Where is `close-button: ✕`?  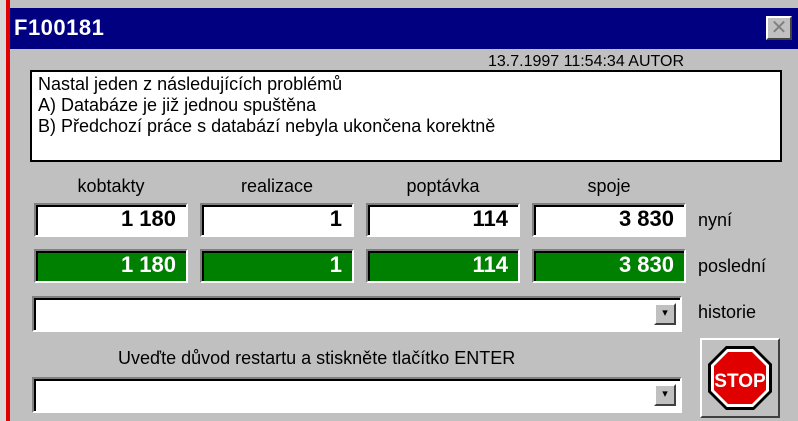 close-button: ✕ is located at coordinates (779, 28).